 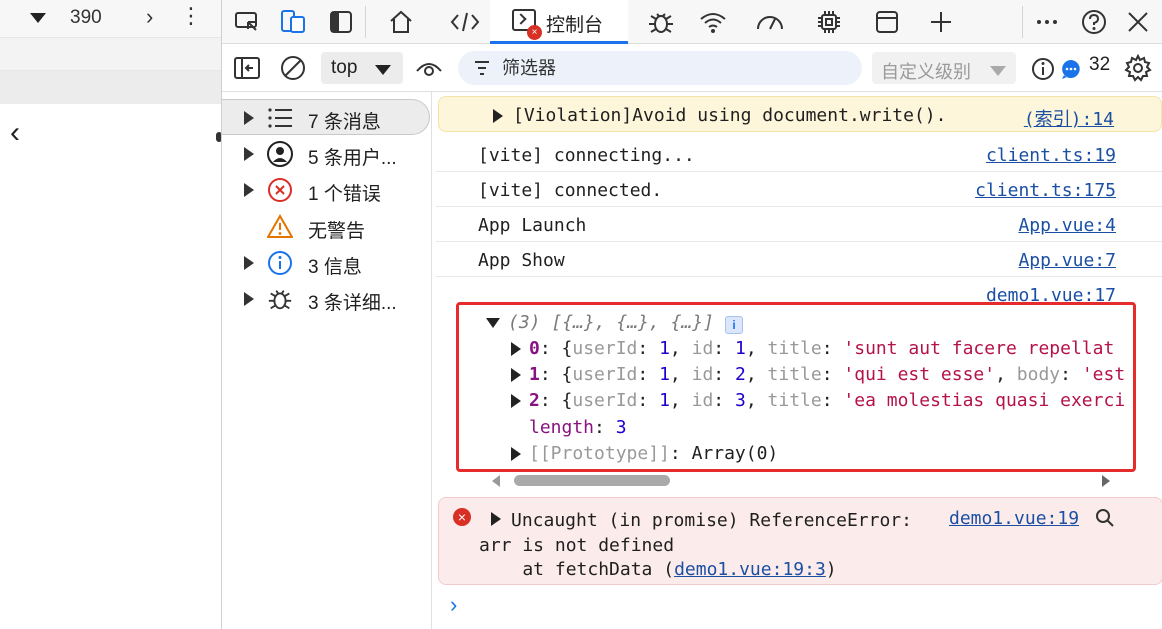 What do you see at coordinates (1138, 68) in the screenshot?
I see `console-settings-gear-icon` at bounding box center [1138, 68].